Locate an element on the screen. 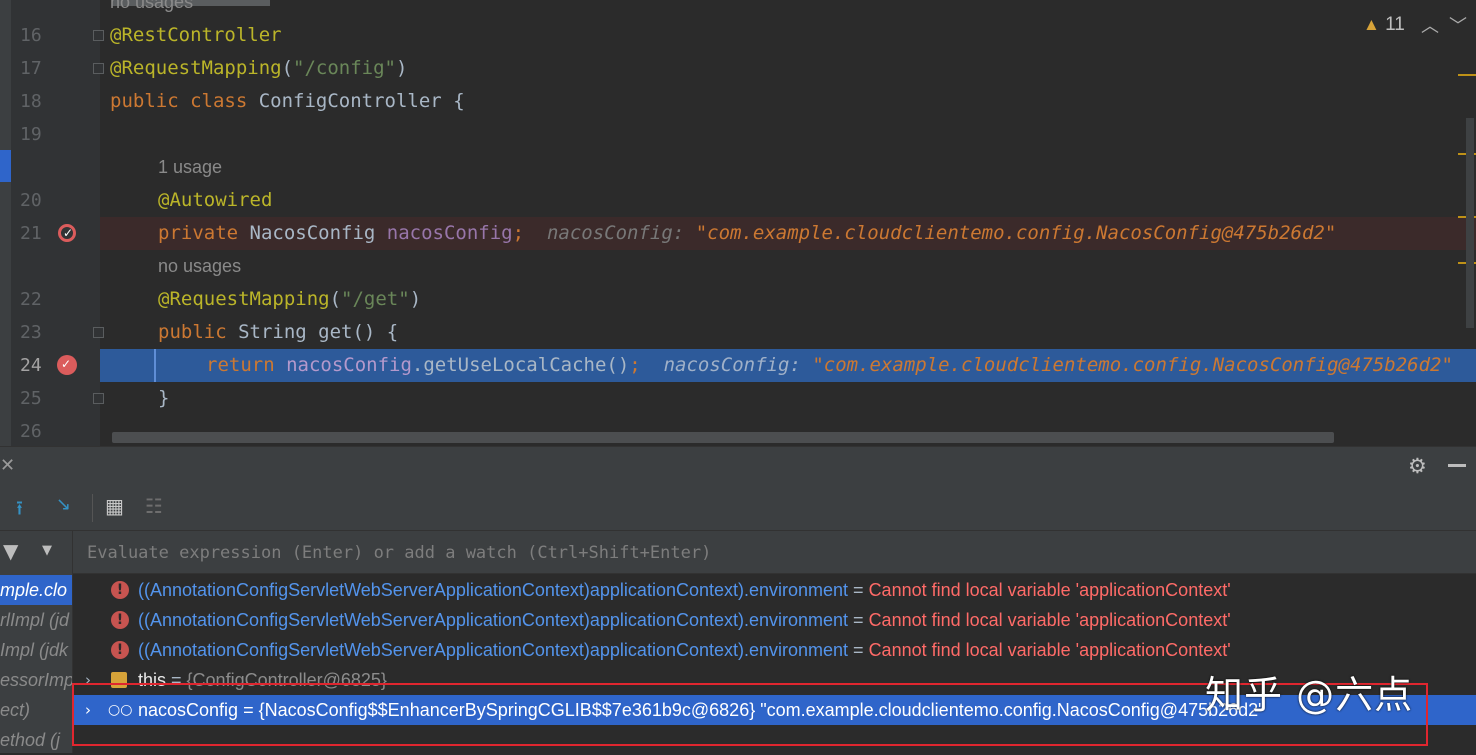 This screenshot has width=1476, height=755. frame-item: essorImp is located at coordinates (36, 680).